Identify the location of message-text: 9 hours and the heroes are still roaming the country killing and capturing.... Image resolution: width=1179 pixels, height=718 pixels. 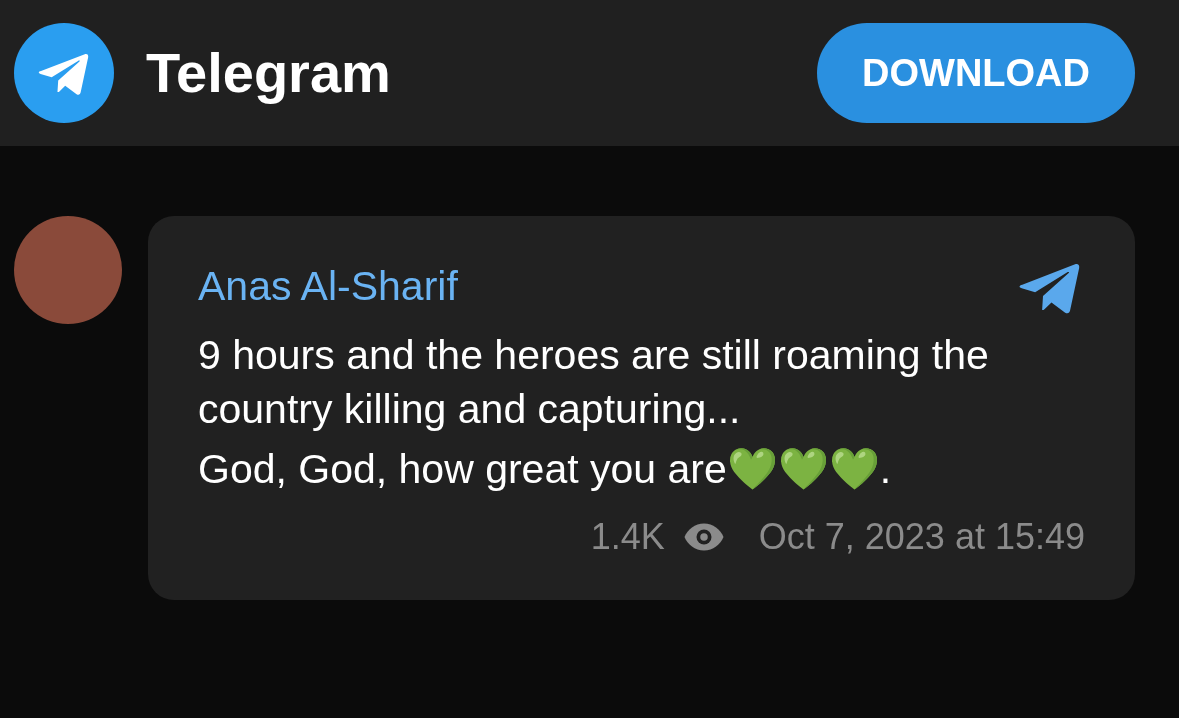
(594, 382).